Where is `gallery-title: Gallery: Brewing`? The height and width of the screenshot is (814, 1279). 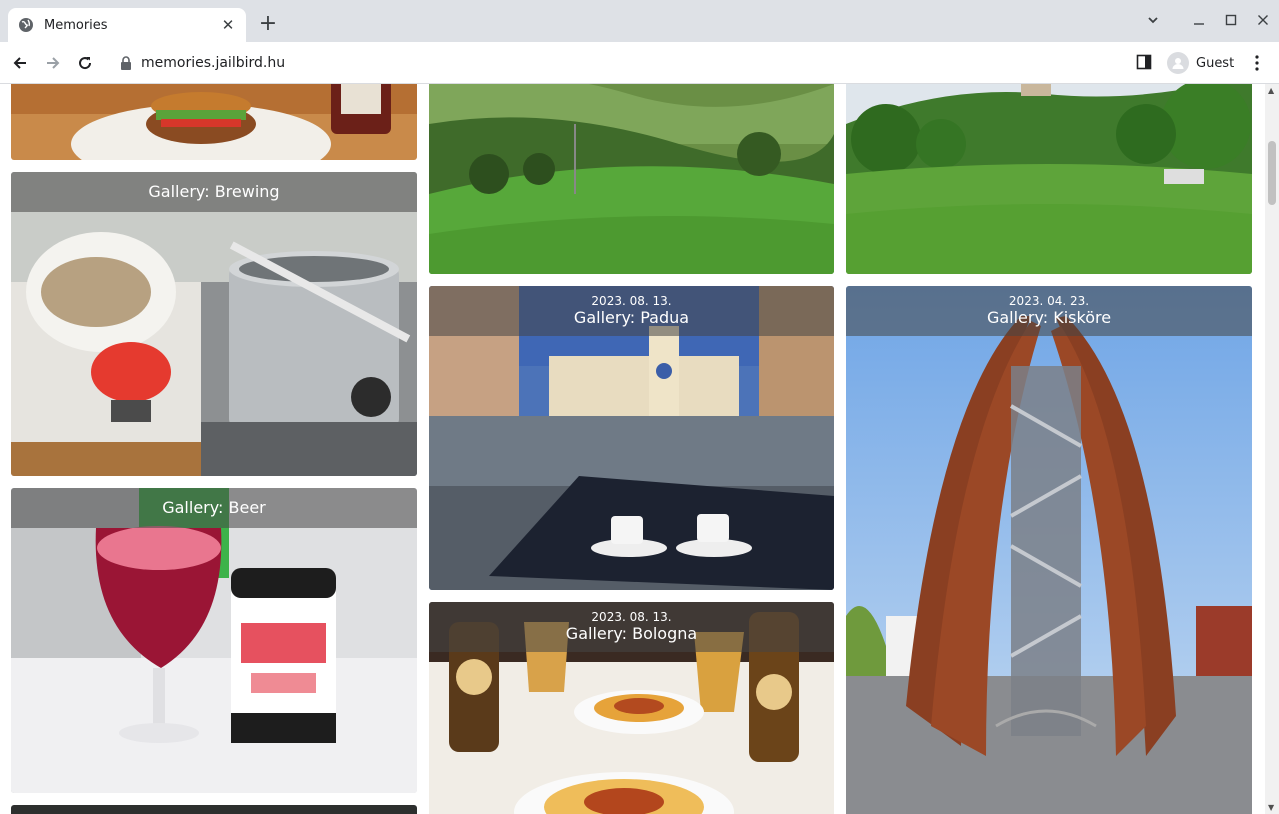
gallery-title: Gallery: Brewing is located at coordinates (214, 191).